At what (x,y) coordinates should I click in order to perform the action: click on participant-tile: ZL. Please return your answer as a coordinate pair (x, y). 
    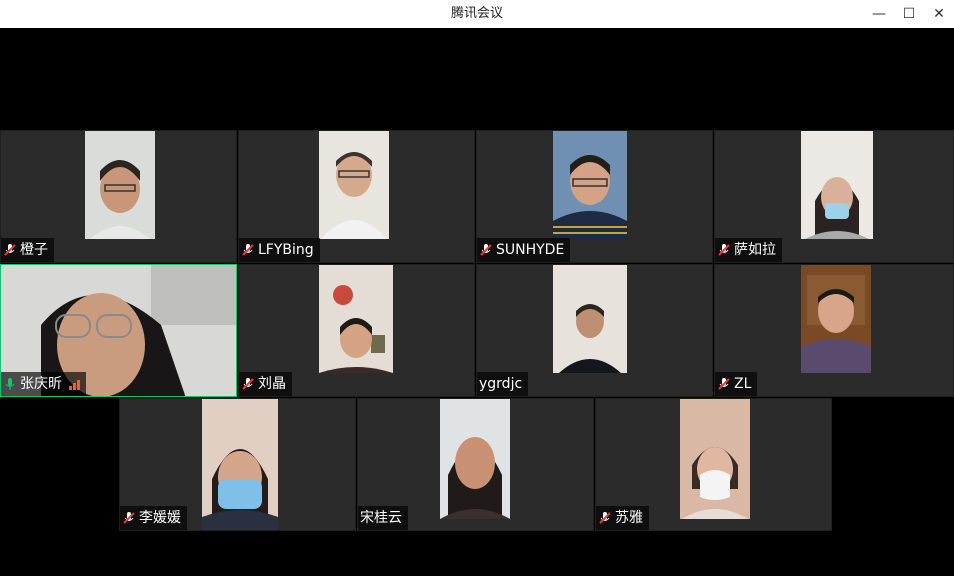
    Looking at the image, I should click on (834, 330).